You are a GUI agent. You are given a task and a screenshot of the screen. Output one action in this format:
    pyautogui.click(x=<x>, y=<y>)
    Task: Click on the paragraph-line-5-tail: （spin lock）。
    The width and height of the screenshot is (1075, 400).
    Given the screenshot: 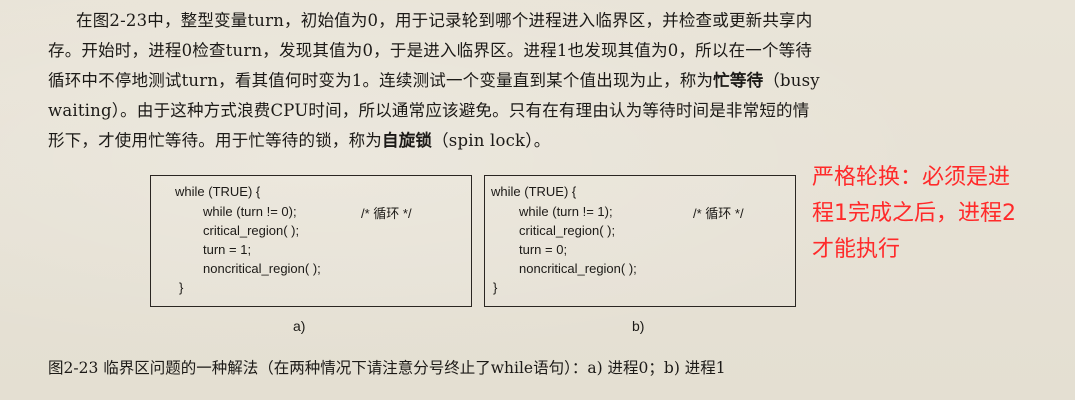 What is the action you would take?
    pyautogui.click(x=491, y=140)
    